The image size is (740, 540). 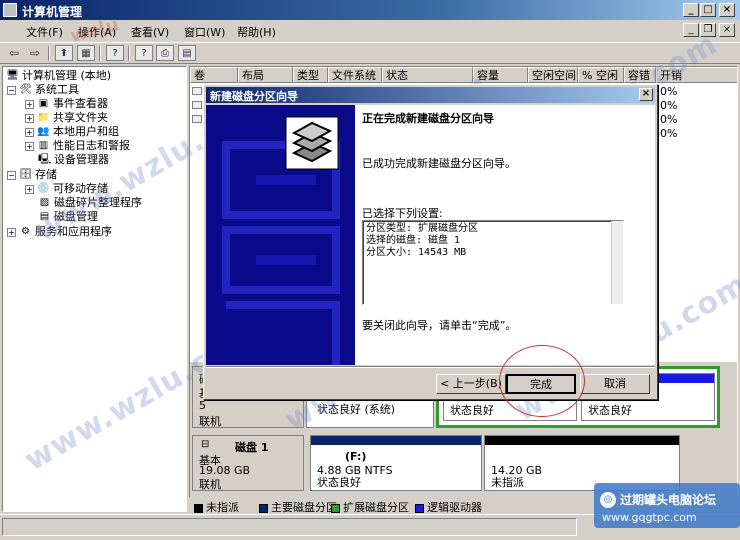 What do you see at coordinates (601, 75) in the screenshot?
I see `column-header-percent-free: % 空闲` at bounding box center [601, 75].